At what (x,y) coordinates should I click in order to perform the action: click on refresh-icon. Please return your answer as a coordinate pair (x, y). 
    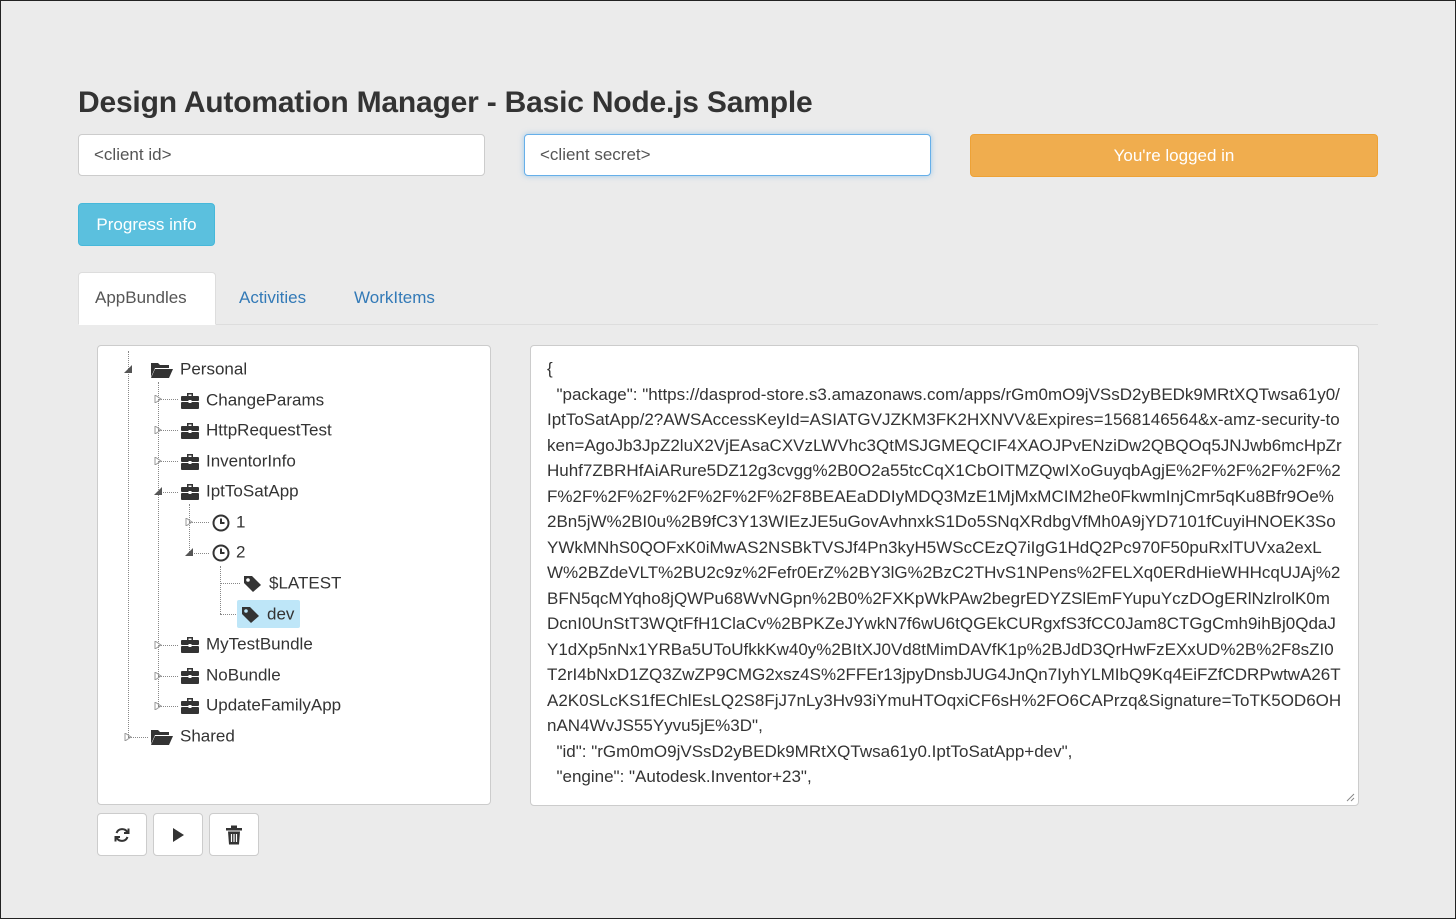
    Looking at the image, I should click on (122, 834).